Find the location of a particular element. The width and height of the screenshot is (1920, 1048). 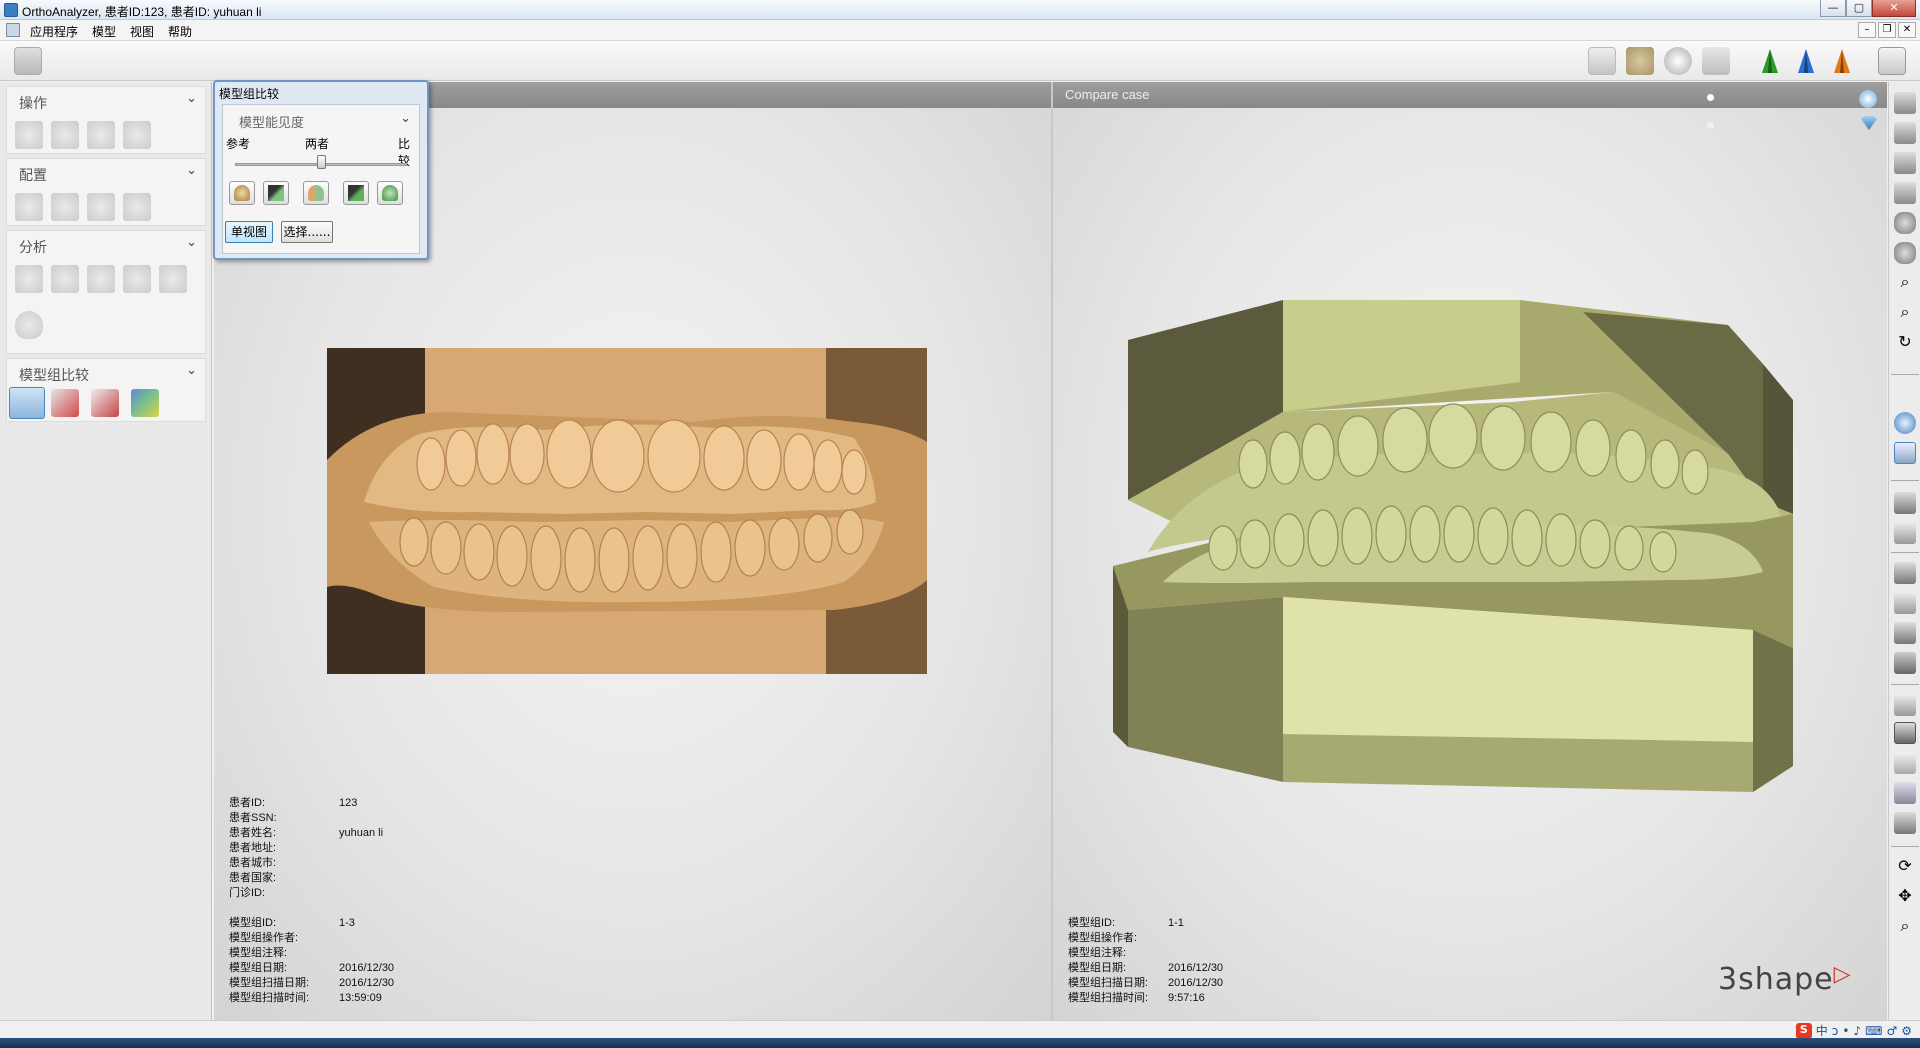

base-config-icon is located at coordinates (65, 207).